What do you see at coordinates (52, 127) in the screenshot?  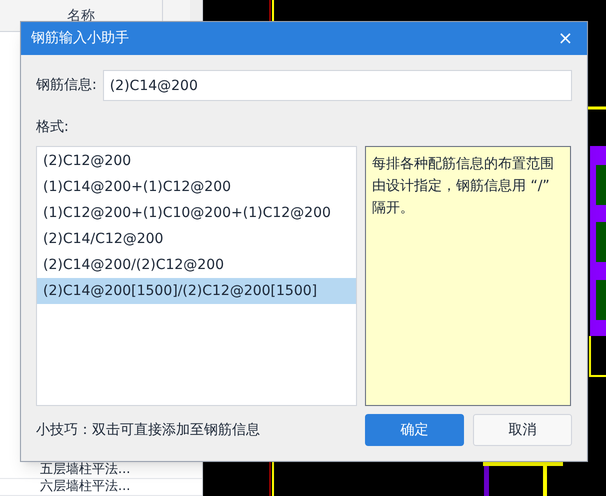 I see `format-label: 格式:` at bounding box center [52, 127].